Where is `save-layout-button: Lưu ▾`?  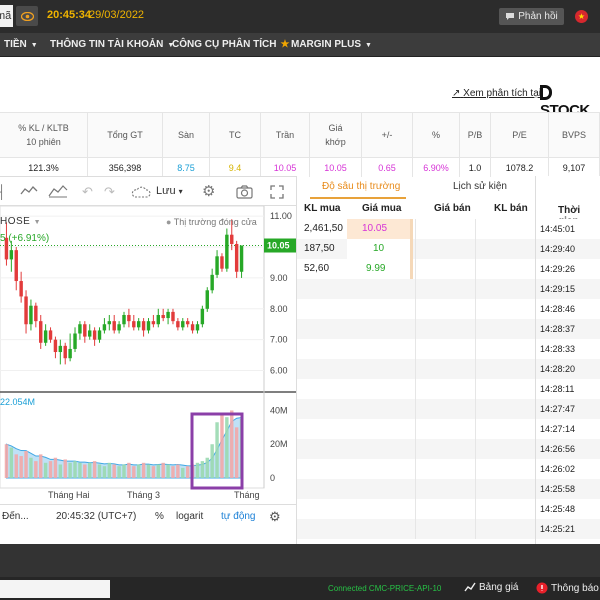 save-layout-button: Lưu ▾ is located at coordinates (169, 191).